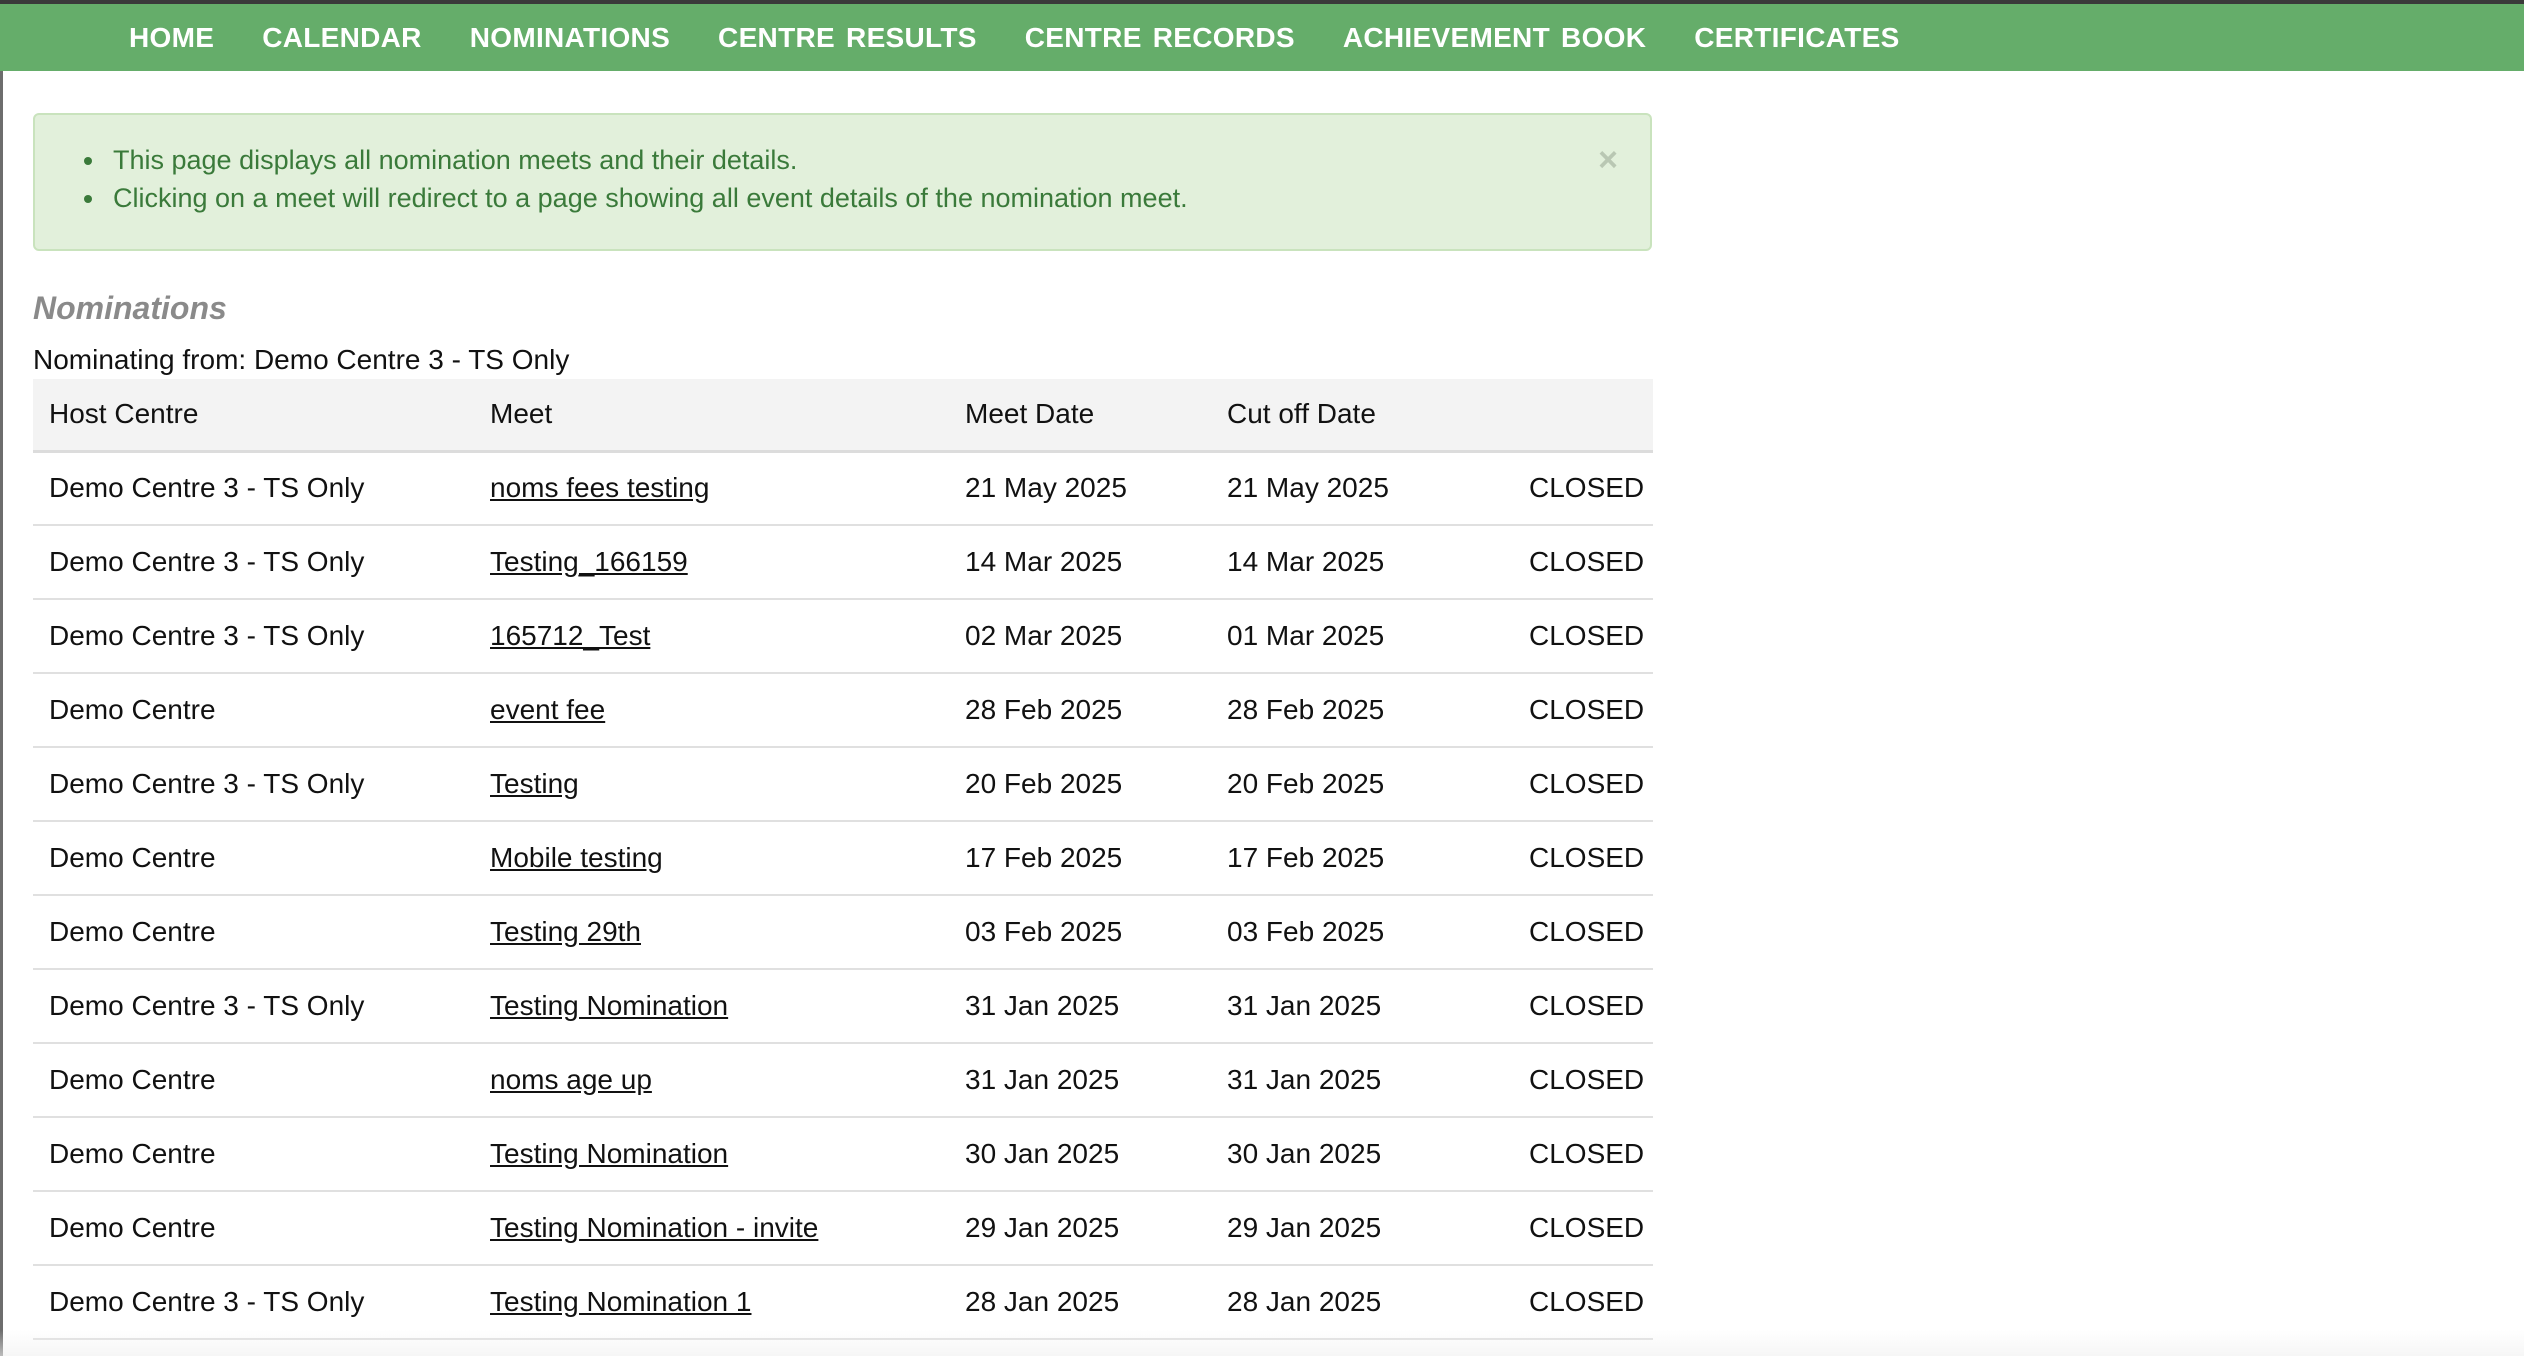 This screenshot has width=2524, height=1356. Describe the element at coordinates (1583, 416) in the screenshot. I see `header-status` at that location.